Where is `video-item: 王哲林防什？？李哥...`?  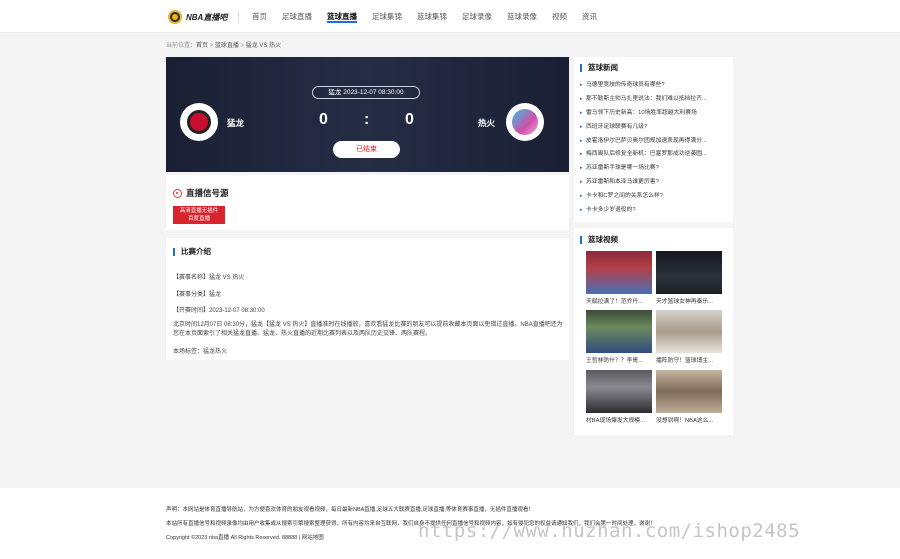
video-item: 王哲林防什？？李哥... is located at coordinates (619, 337).